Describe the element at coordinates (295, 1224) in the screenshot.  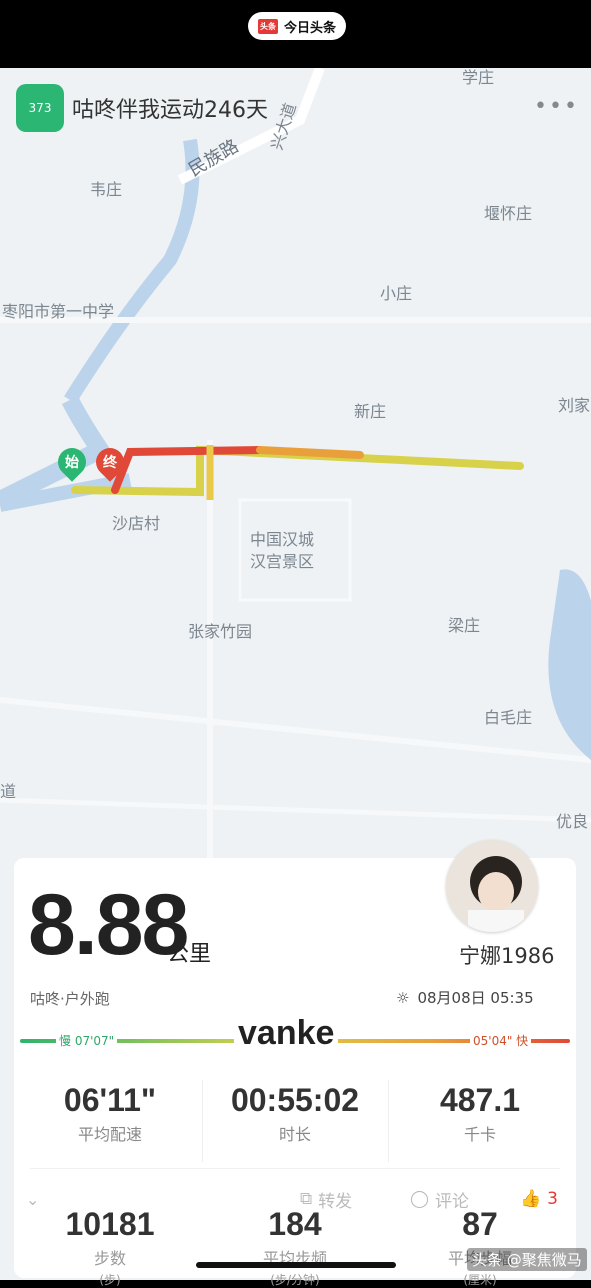
I see `stat-value: 184` at that location.